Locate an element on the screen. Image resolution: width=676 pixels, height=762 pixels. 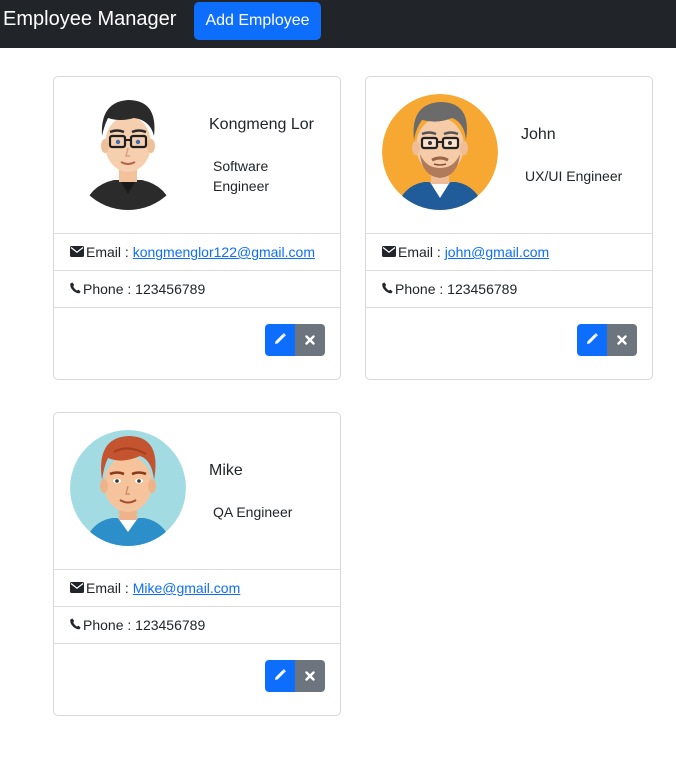
employee-name: Kongmeng Lor is located at coordinates (261, 124).